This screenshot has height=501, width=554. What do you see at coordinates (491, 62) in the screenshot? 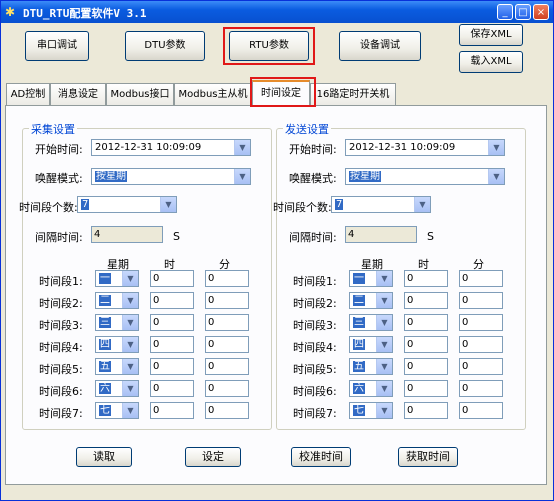
I see `load-xml-button: 载入XML` at bounding box center [491, 62].